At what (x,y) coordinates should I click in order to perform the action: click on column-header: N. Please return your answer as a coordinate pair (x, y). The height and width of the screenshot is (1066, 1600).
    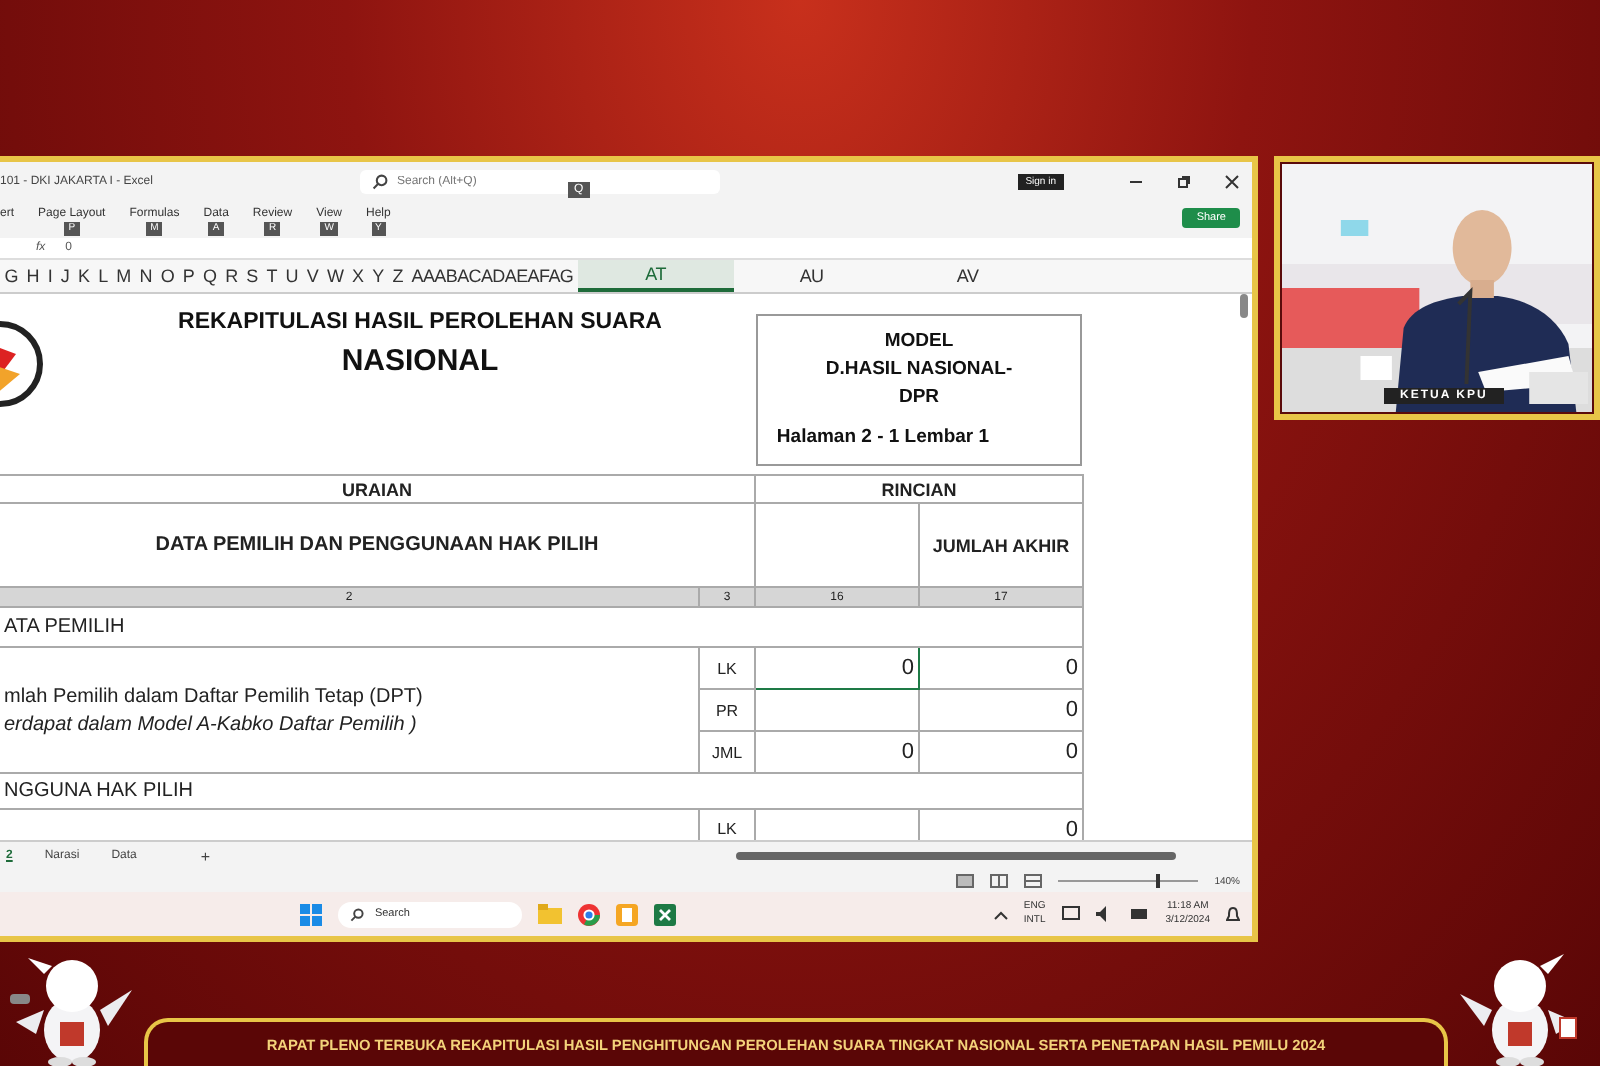
    Looking at the image, I should click on (146, 276).